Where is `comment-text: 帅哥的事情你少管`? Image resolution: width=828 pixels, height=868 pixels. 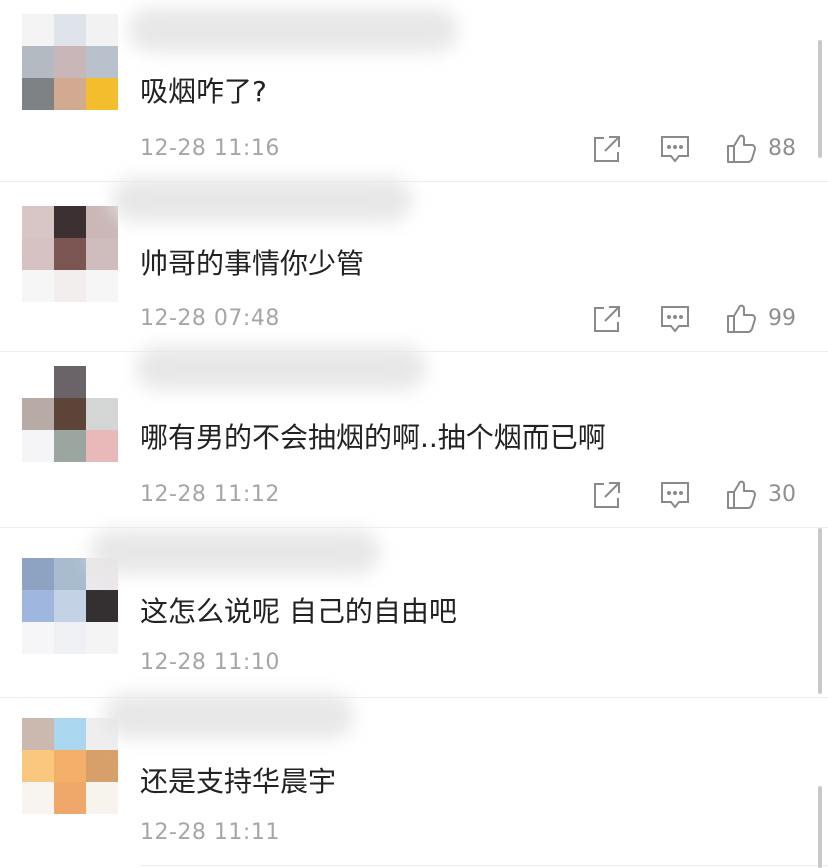
comment-text: 帅哥的事情你少管 is located at coordinates (252, 263).